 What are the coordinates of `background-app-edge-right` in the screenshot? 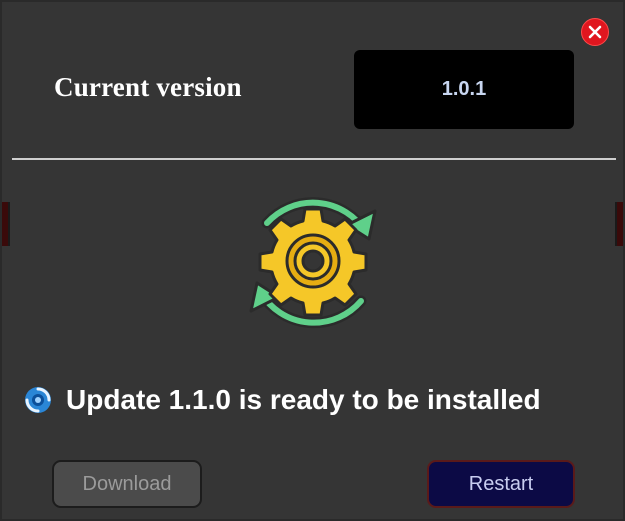 It's located at (619, 224).